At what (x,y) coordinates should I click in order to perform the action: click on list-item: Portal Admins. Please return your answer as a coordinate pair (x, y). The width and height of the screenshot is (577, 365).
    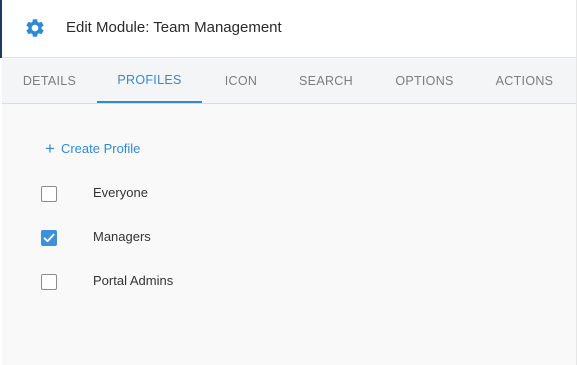
    Looking at the image, I should click on (107, 282).